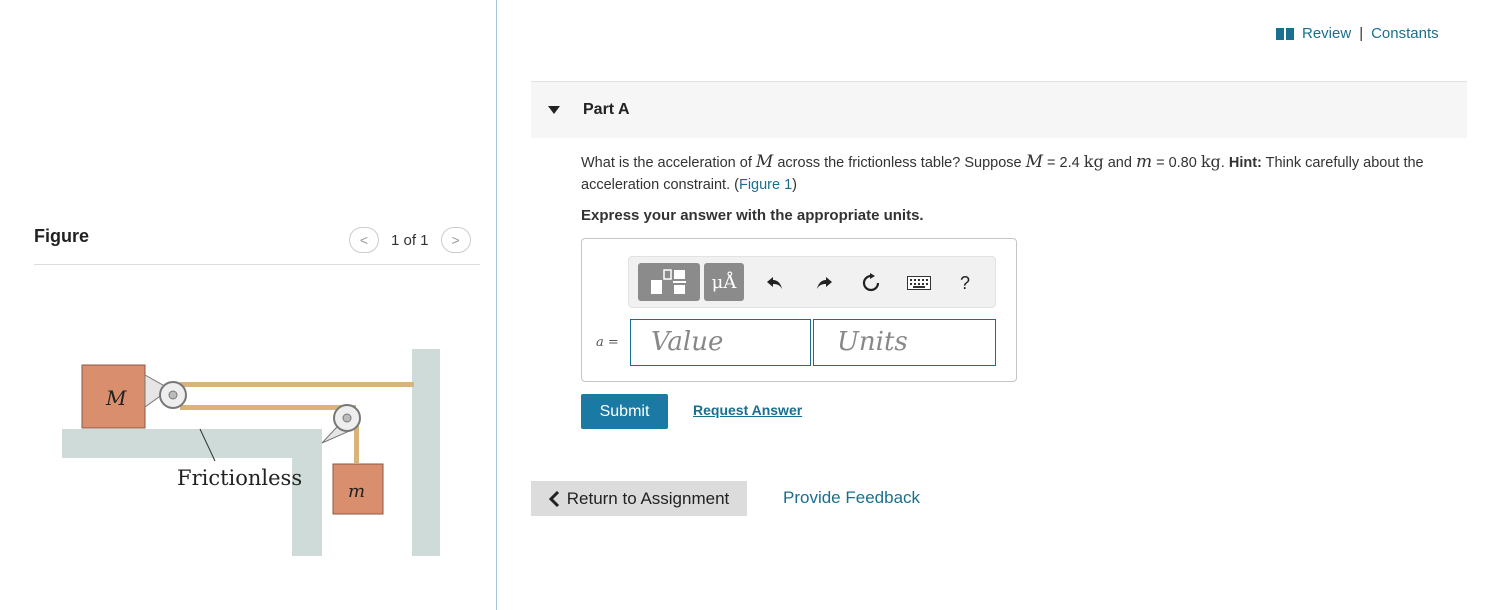 This screenshot has height=610, width=1490. I want to click on panel-divider, so click(496, 305).